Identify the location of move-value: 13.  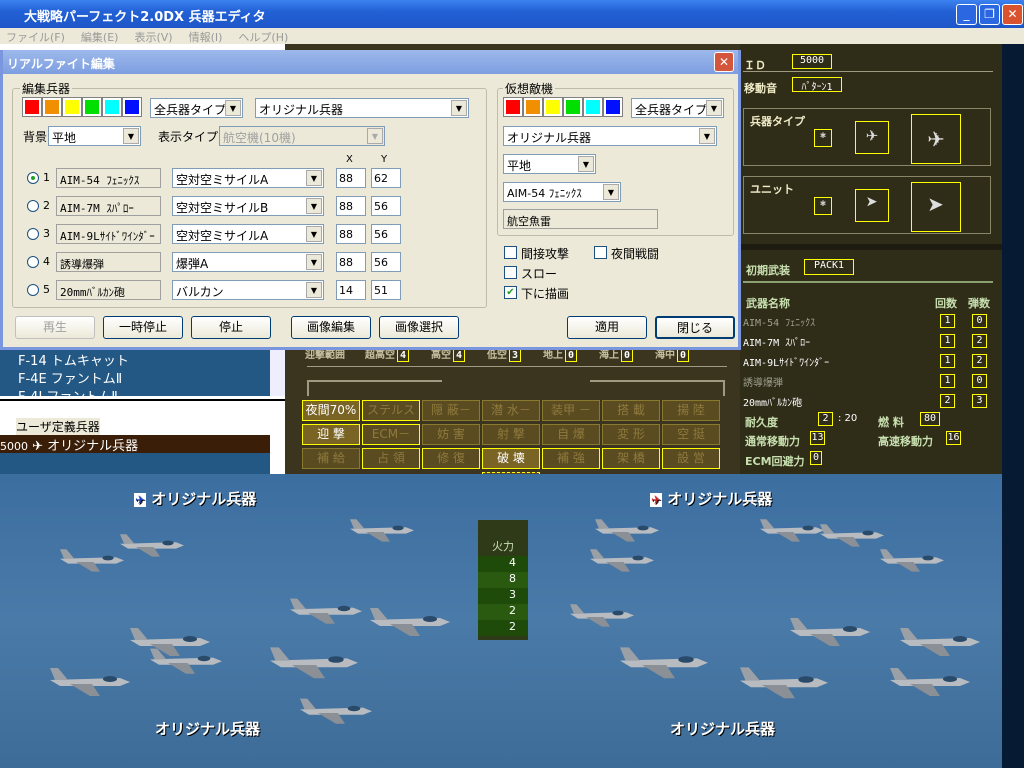
(817, 438).